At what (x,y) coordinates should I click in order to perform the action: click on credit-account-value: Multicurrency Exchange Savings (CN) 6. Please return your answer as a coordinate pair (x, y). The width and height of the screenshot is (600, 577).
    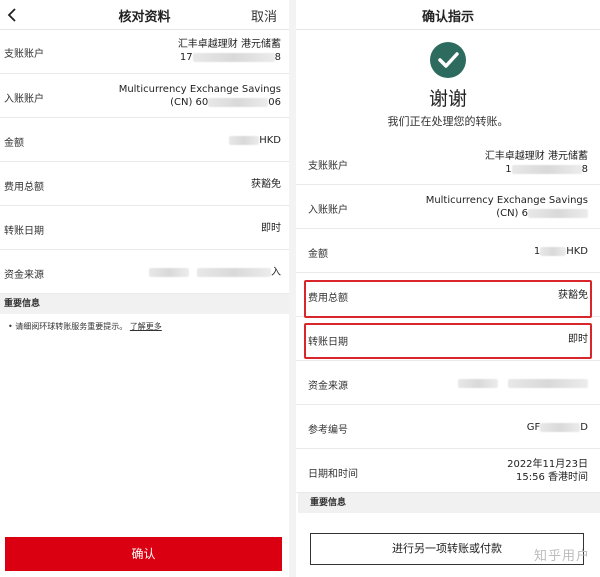
    Looking at the image, I should click on (506, 207).